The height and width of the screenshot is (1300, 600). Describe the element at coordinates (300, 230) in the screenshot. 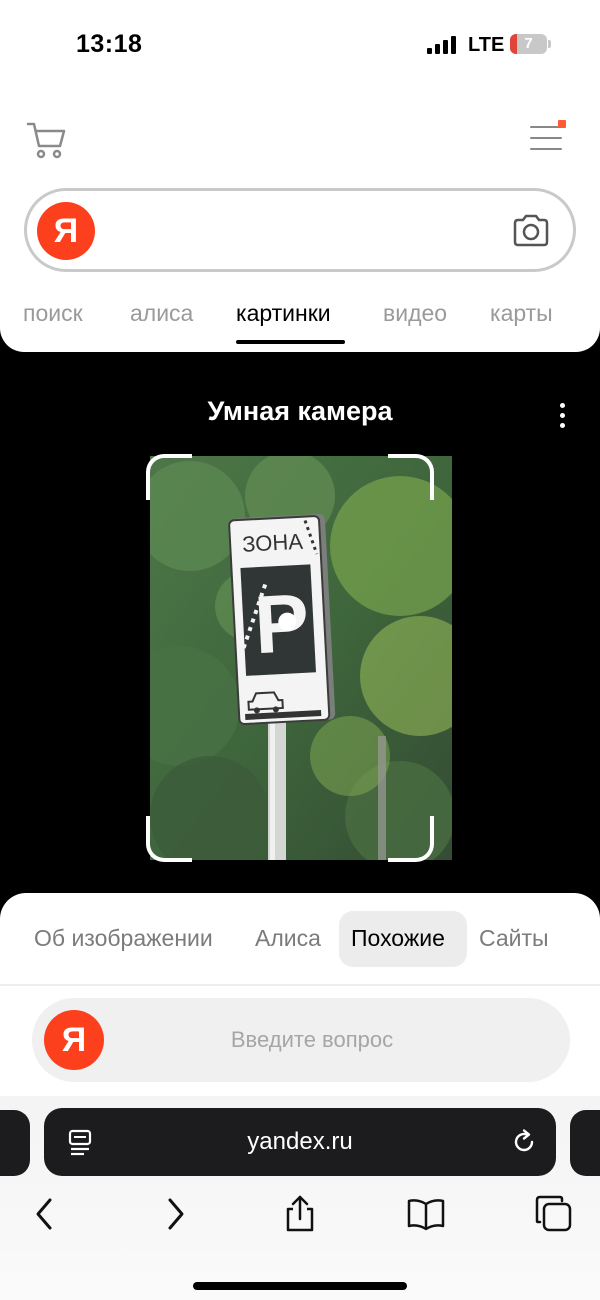

I see `search-bar: Я` at that location.